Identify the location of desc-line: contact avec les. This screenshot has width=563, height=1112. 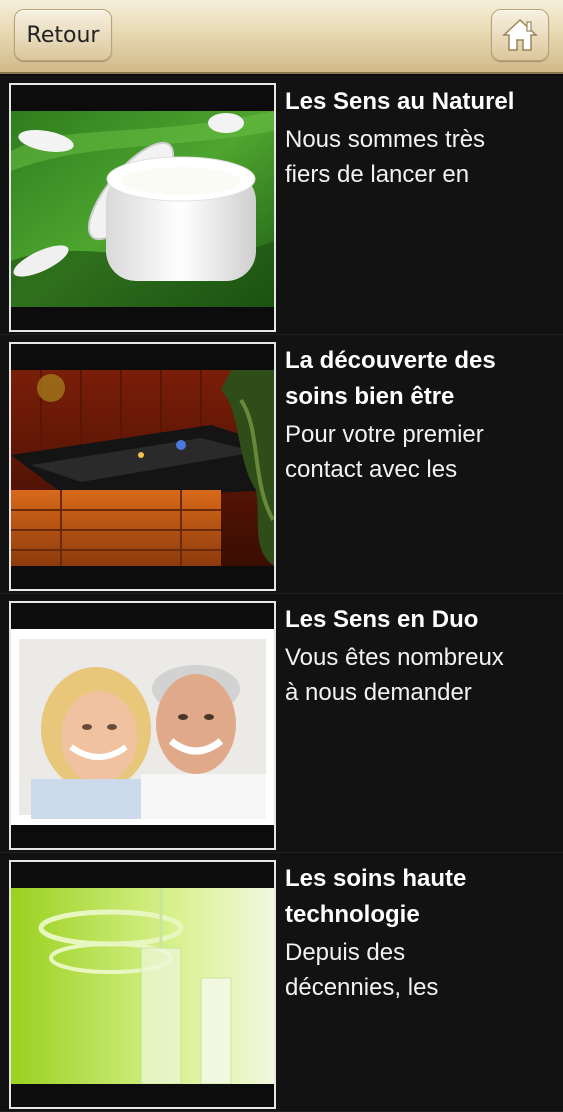
(371, 469).